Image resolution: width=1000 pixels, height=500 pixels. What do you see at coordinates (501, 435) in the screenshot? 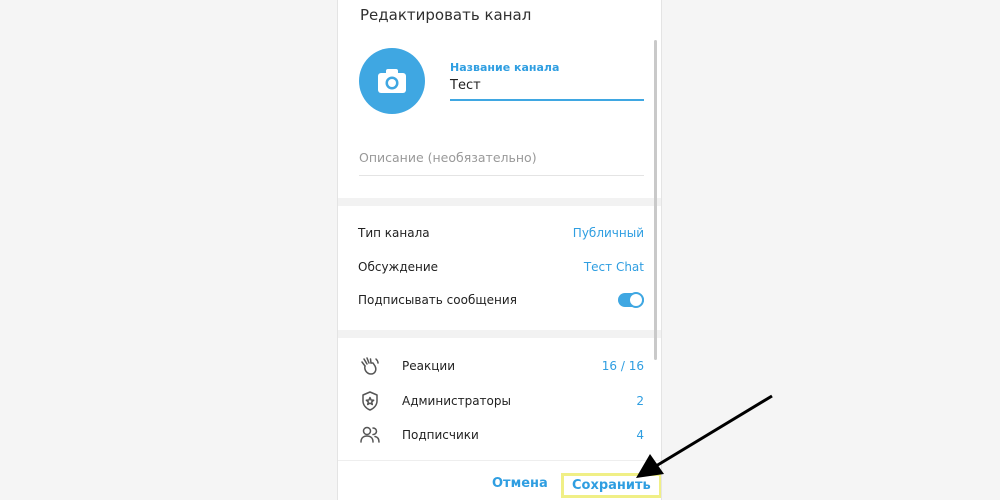
I see `subscribers-row: Подписчики 4` at bounding box center [501, 435].